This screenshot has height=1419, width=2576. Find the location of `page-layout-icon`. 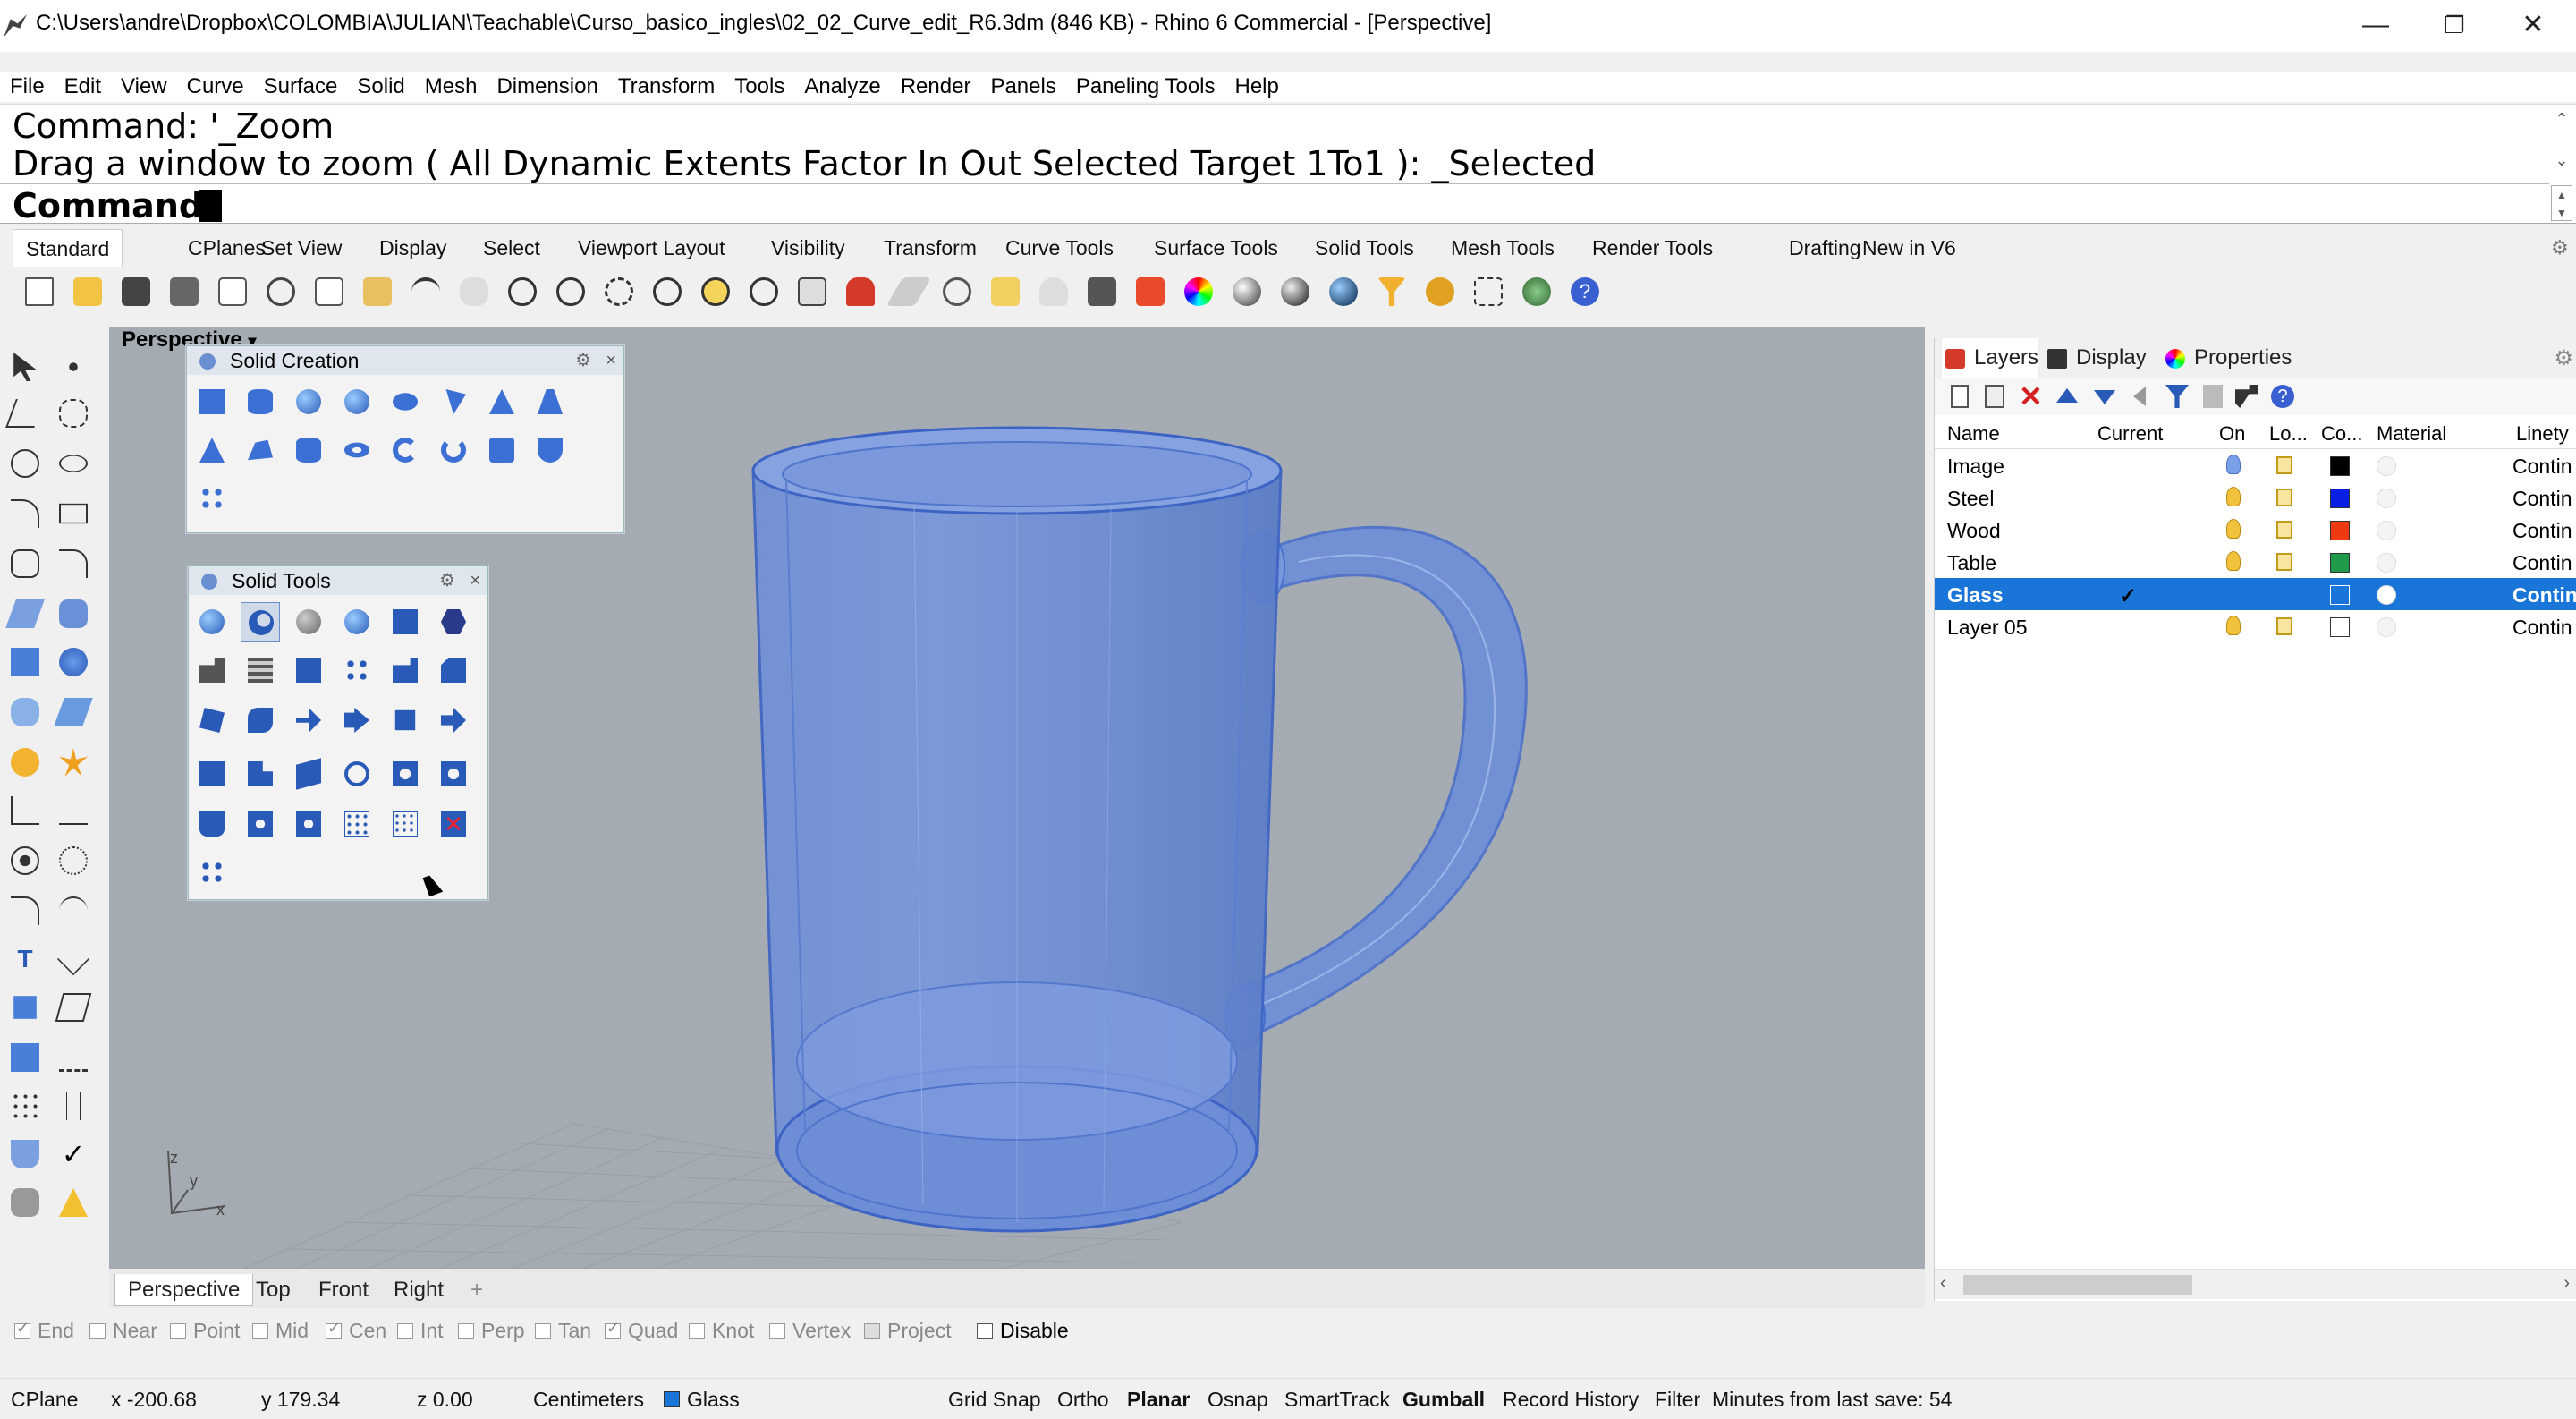

page-layout-icon is located at coordinates (232, 291).